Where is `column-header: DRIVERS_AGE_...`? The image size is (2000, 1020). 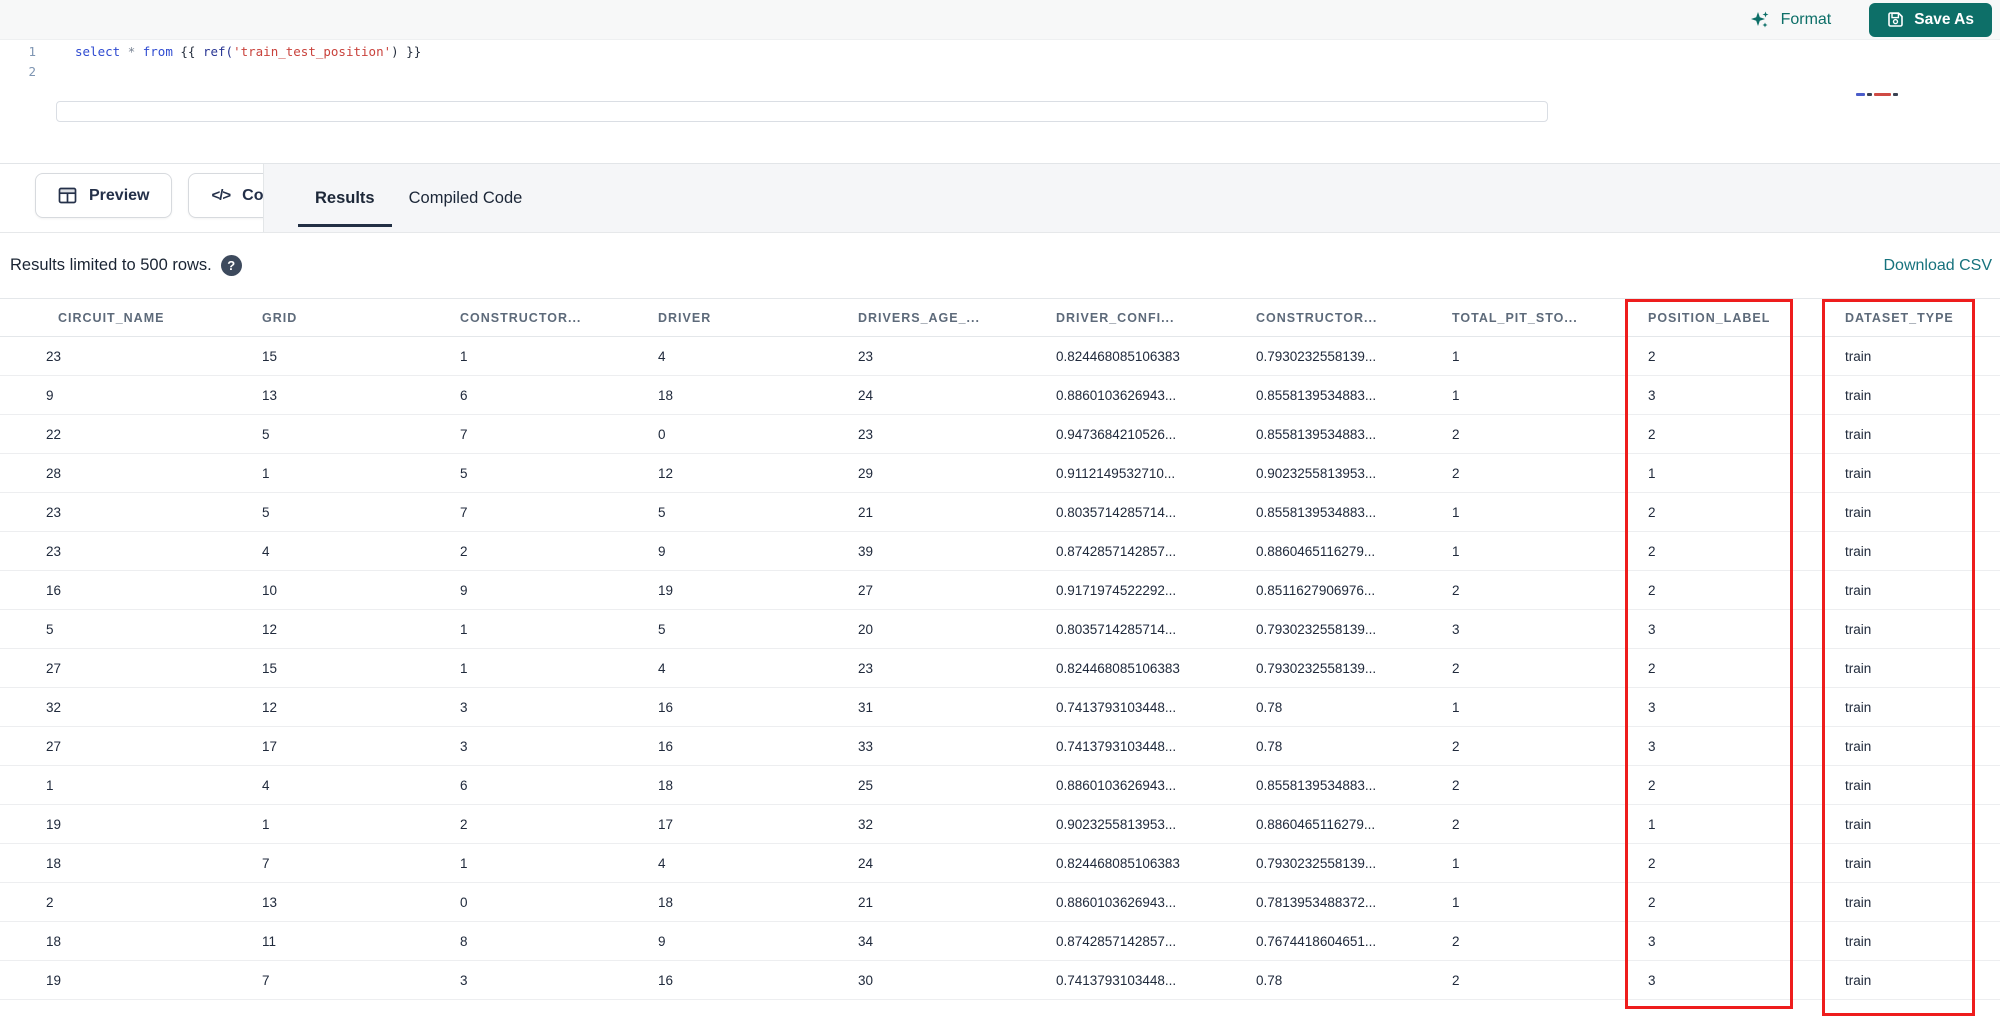
column-header: DRIVERS_AGE_... is located at coordinates (957, 317).